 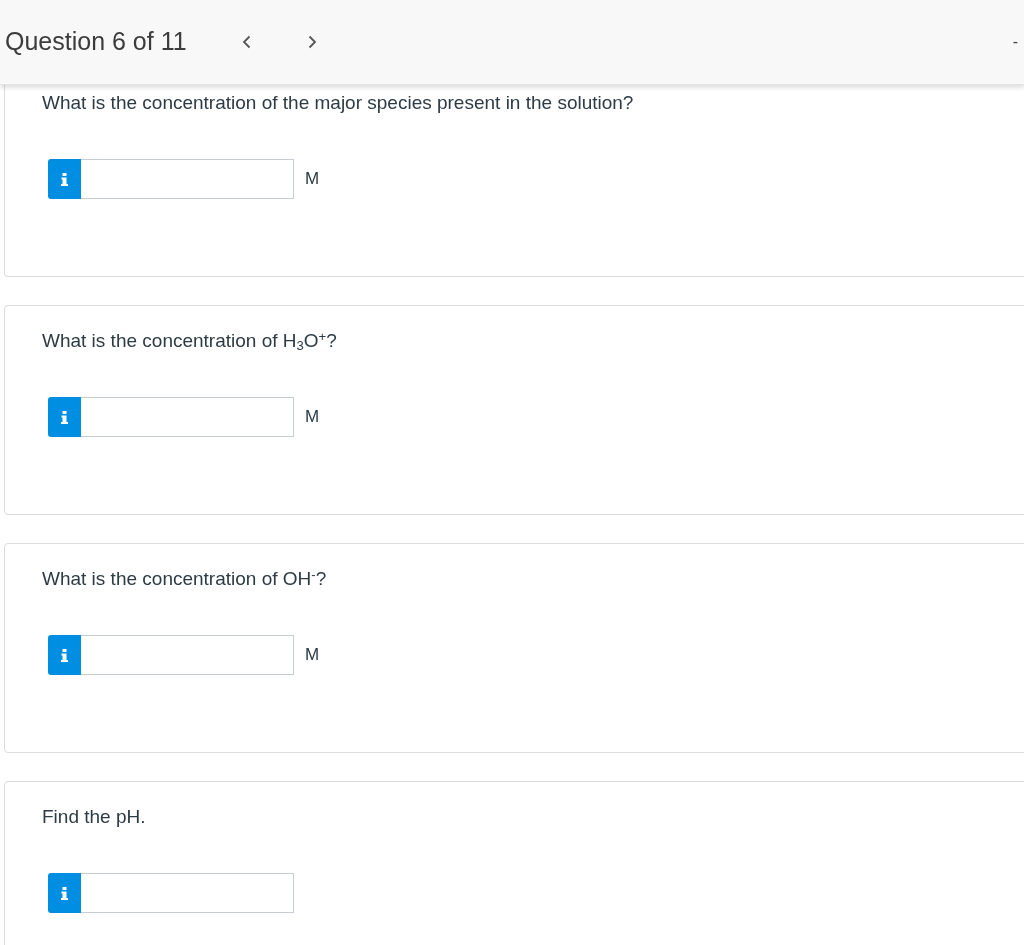 What do you see at coordinates (189, 341) in the screenshot?
I see `question-text: What is the concentration of H$_{3}$O$^{+}$?` at bounding box center [189, 341].